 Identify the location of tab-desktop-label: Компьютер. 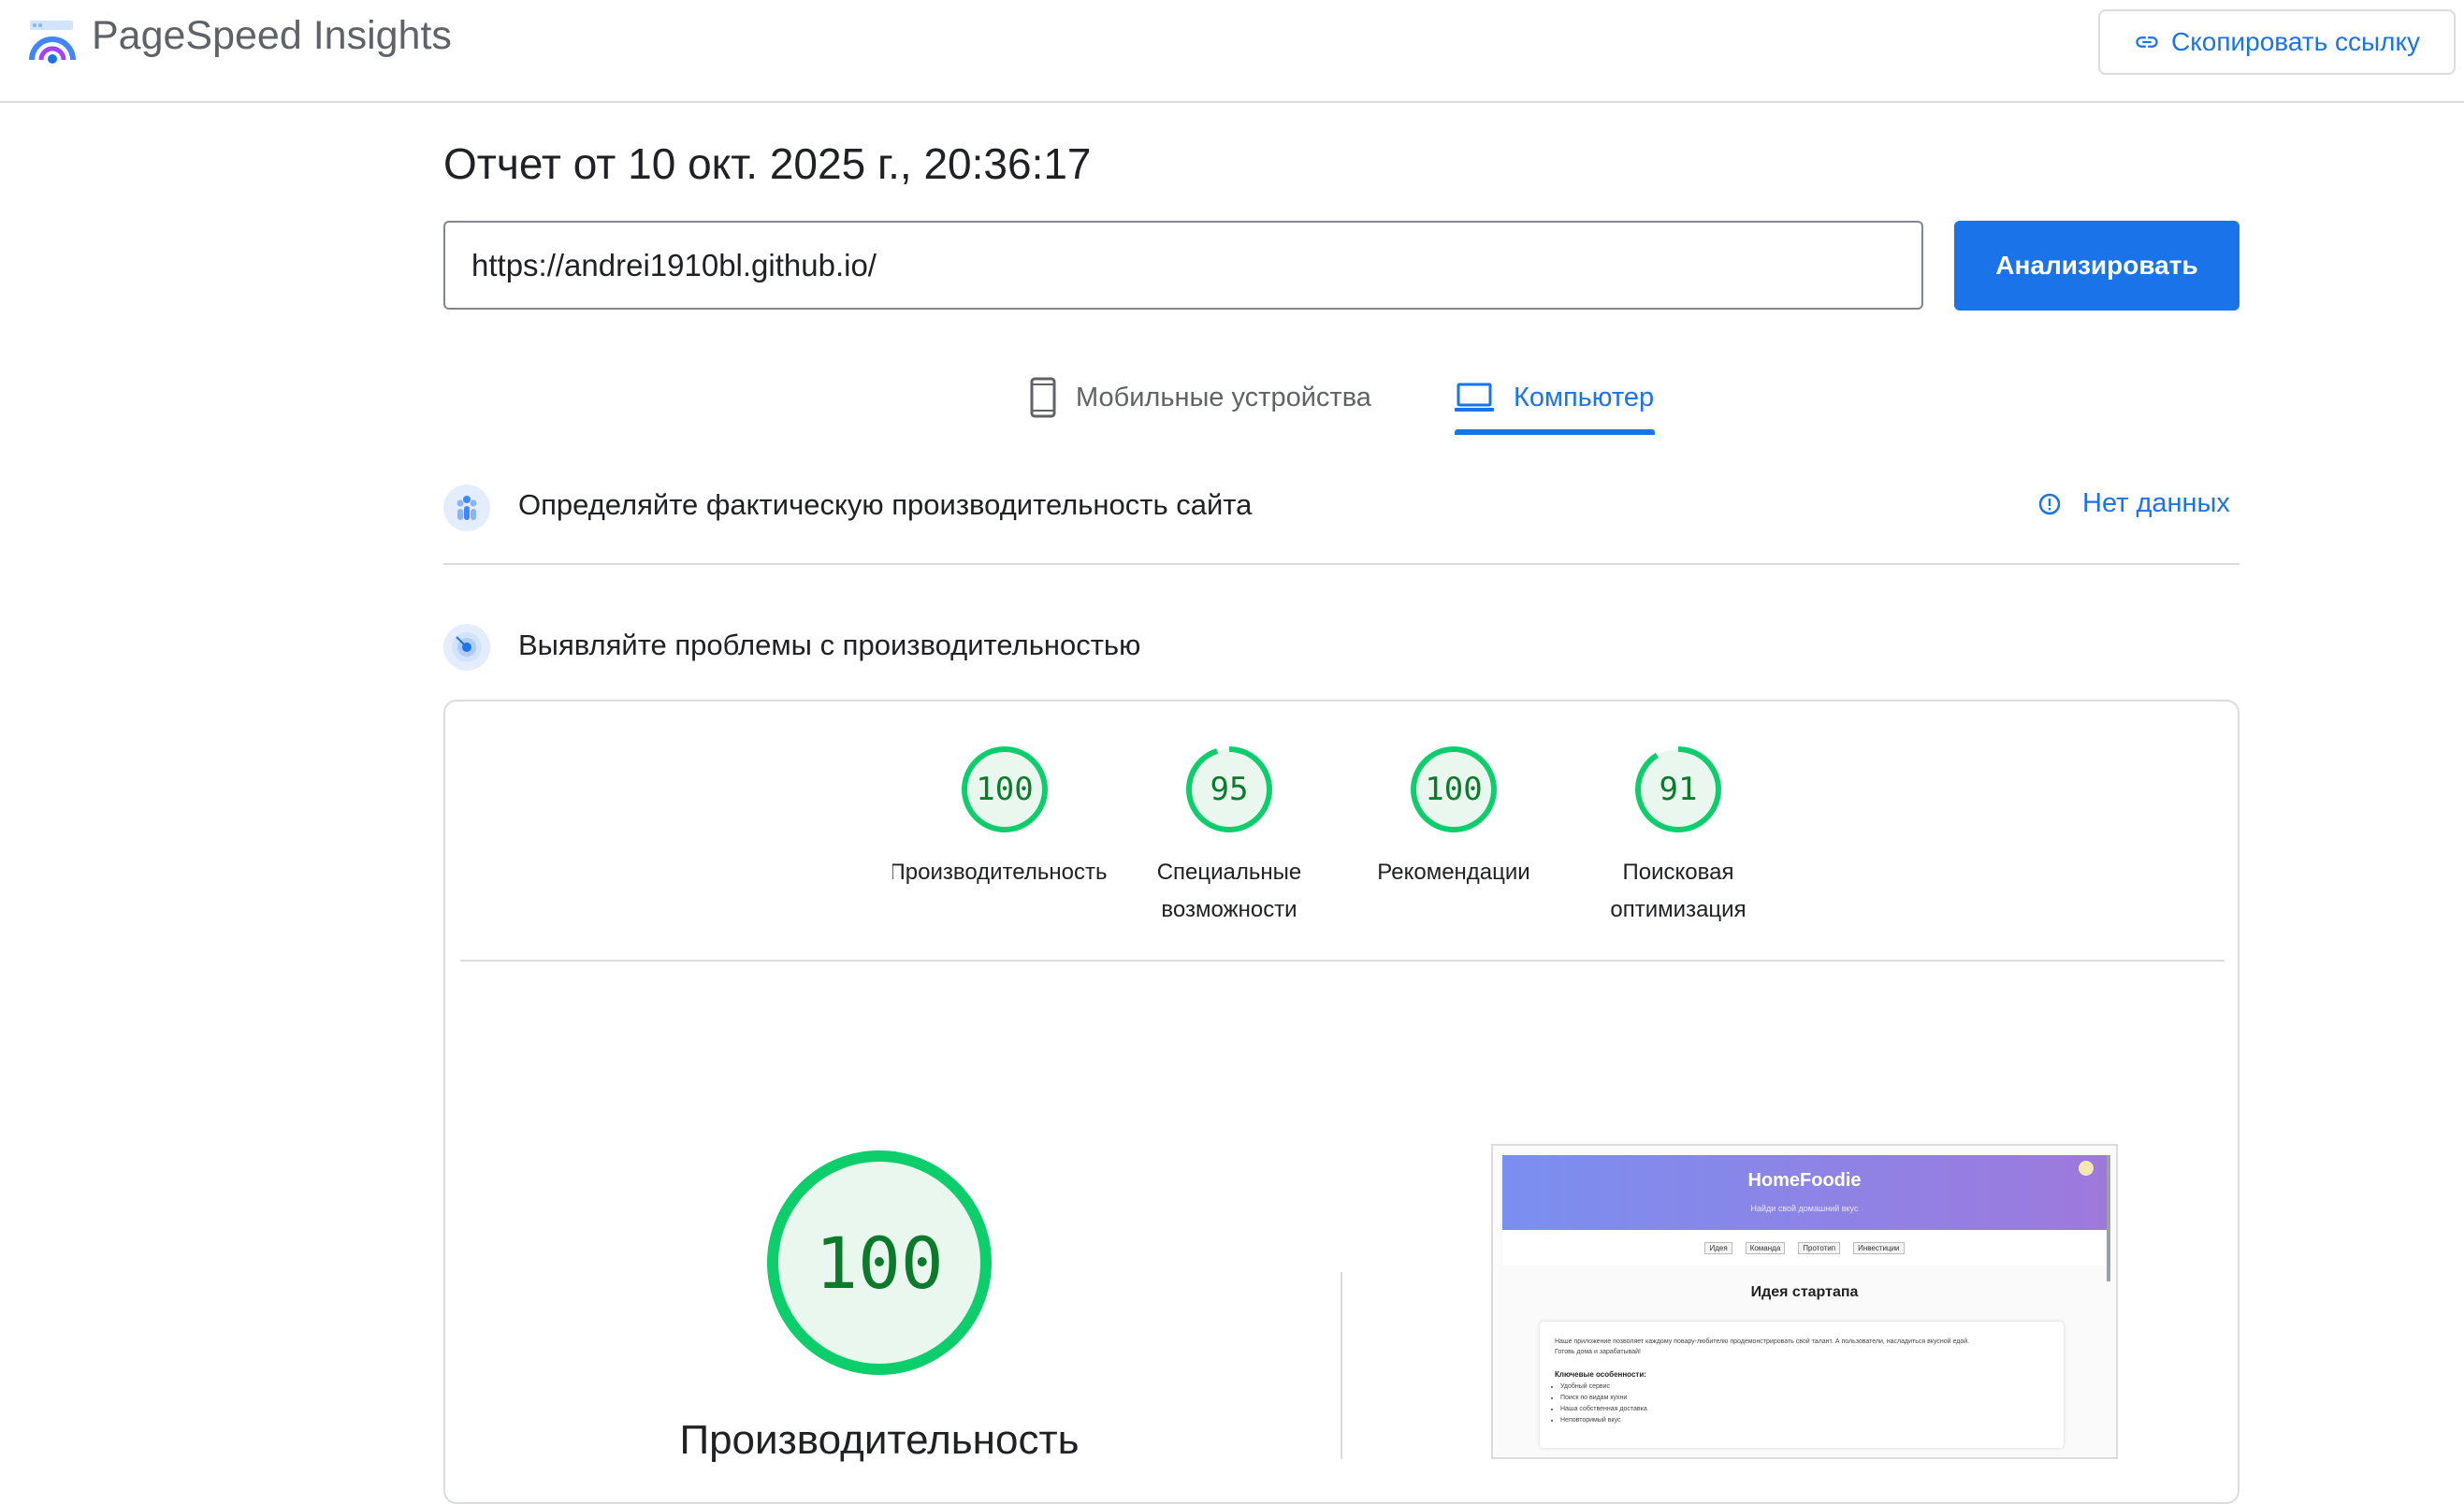
(1585, 397).